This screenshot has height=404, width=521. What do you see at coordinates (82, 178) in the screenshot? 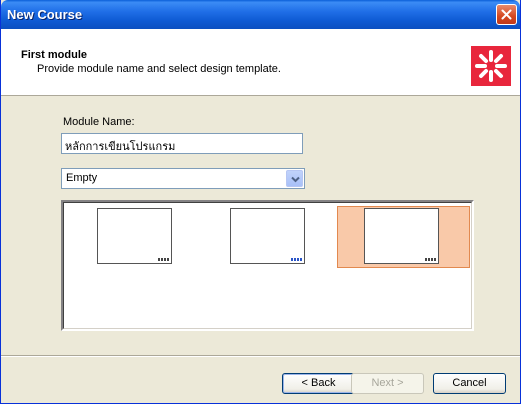
I see `template-select-value: Empty` at bounding box center [82, 178].